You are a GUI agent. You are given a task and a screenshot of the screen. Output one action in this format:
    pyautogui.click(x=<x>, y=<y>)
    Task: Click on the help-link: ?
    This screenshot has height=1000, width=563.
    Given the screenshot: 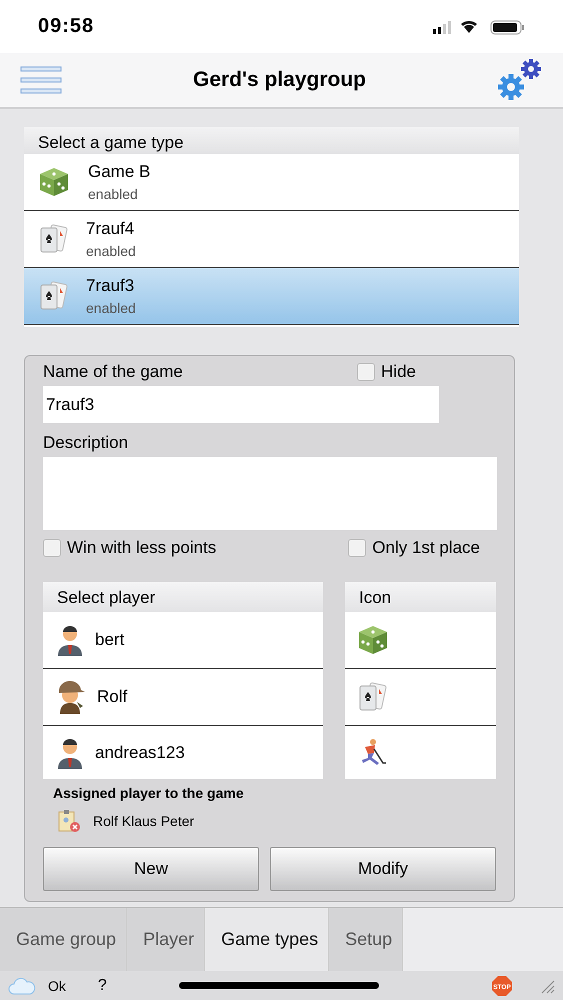 What is the action you would take?
    pyautogui.click(x=102, y=985)
    